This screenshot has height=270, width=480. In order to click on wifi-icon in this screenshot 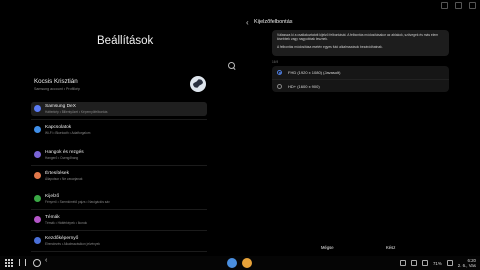, I will do `click(424, 263)`.